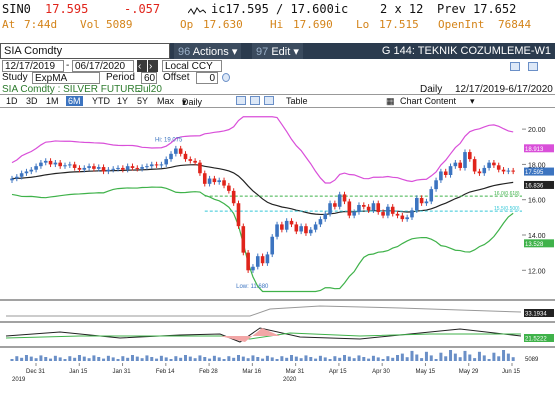 This screenshot has width=555, height=400. I want to click on period-3d: 3D, so click(32, 101).